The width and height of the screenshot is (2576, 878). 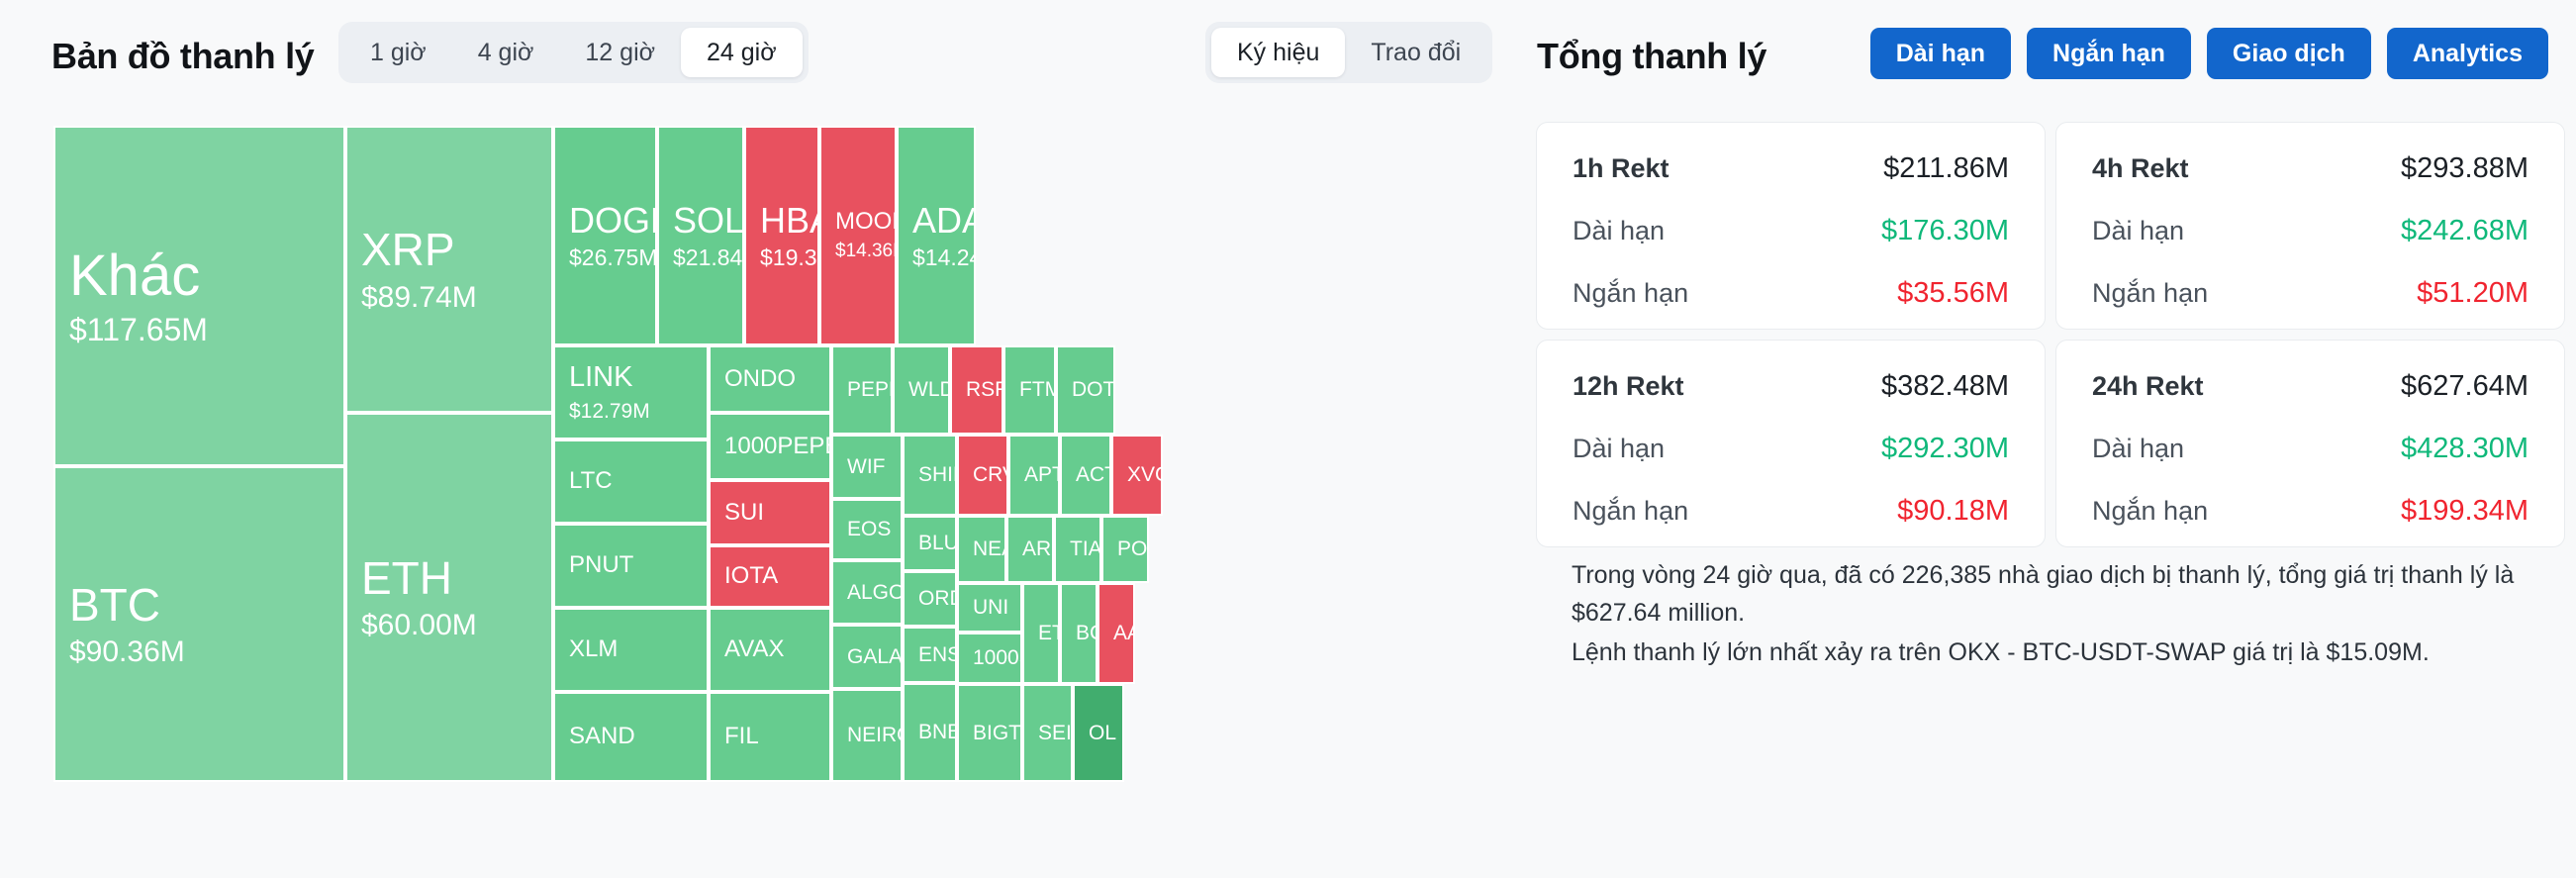 I want to click on treemap-tile-shib: SHIB, so click(x=930, y=475).